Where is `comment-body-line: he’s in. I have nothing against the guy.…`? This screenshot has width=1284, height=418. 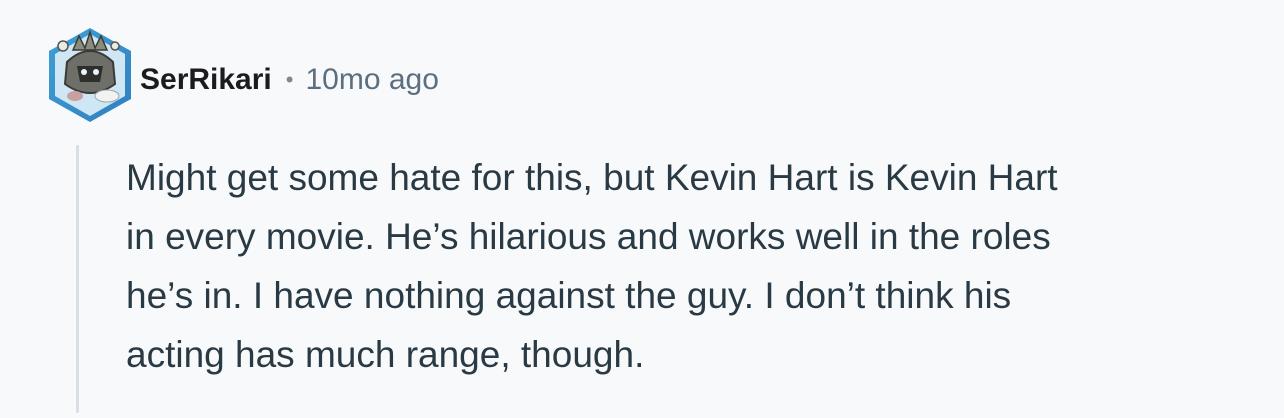 comment-body-line: he’s in. I have nothing against the guy.… is located at coordinates (569, 295).